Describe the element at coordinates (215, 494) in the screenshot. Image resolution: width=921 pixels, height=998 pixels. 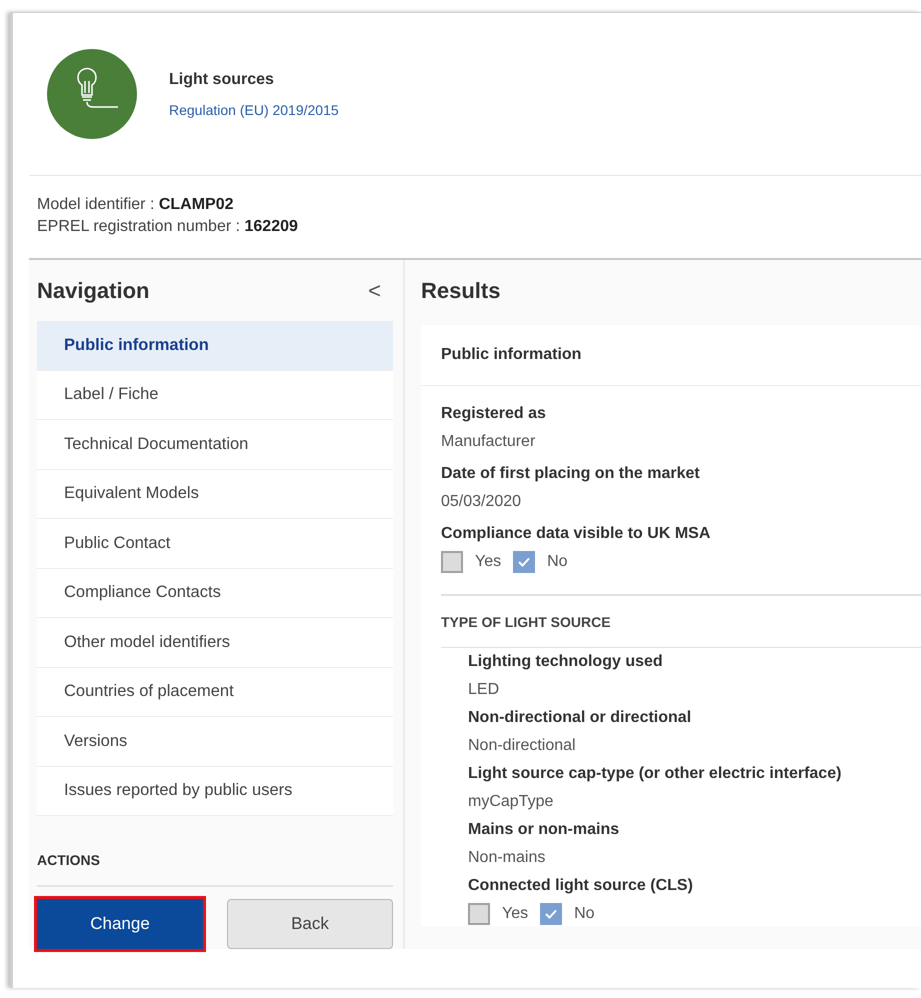
I see `nav-item: Equivalent Models` at that location.